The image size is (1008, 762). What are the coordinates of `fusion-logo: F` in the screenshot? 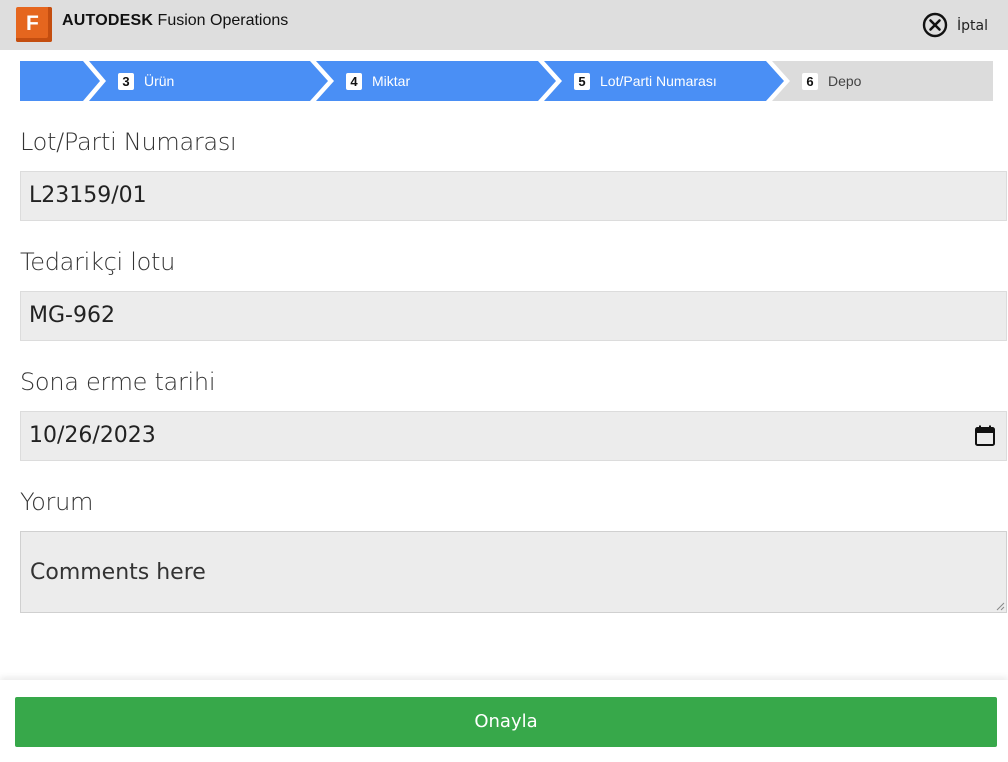 It's located at (34, 24).